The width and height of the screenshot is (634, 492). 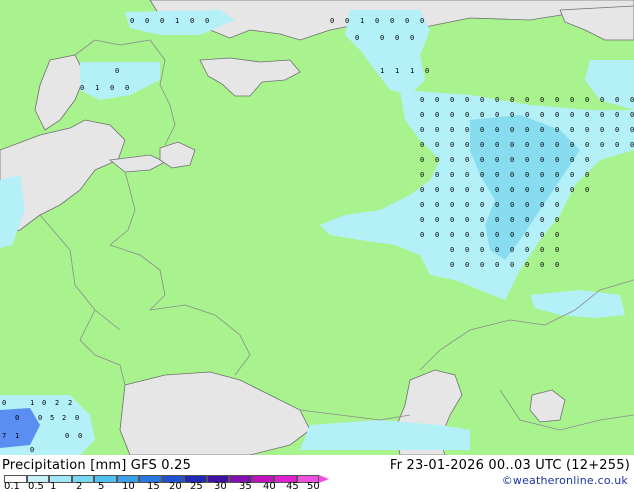 I want to click on precip-north, so click(x=387, y=52).